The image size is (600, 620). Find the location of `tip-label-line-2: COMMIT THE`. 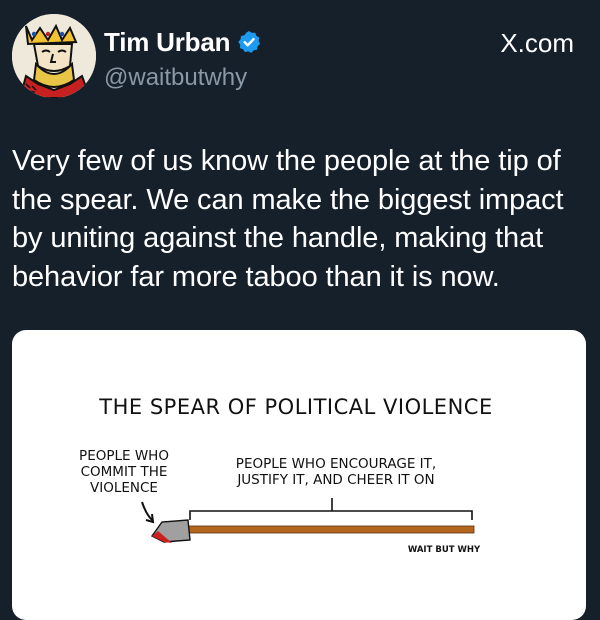

tip-label-line-2: COMMIT THE is located at coordinates (124, 472).